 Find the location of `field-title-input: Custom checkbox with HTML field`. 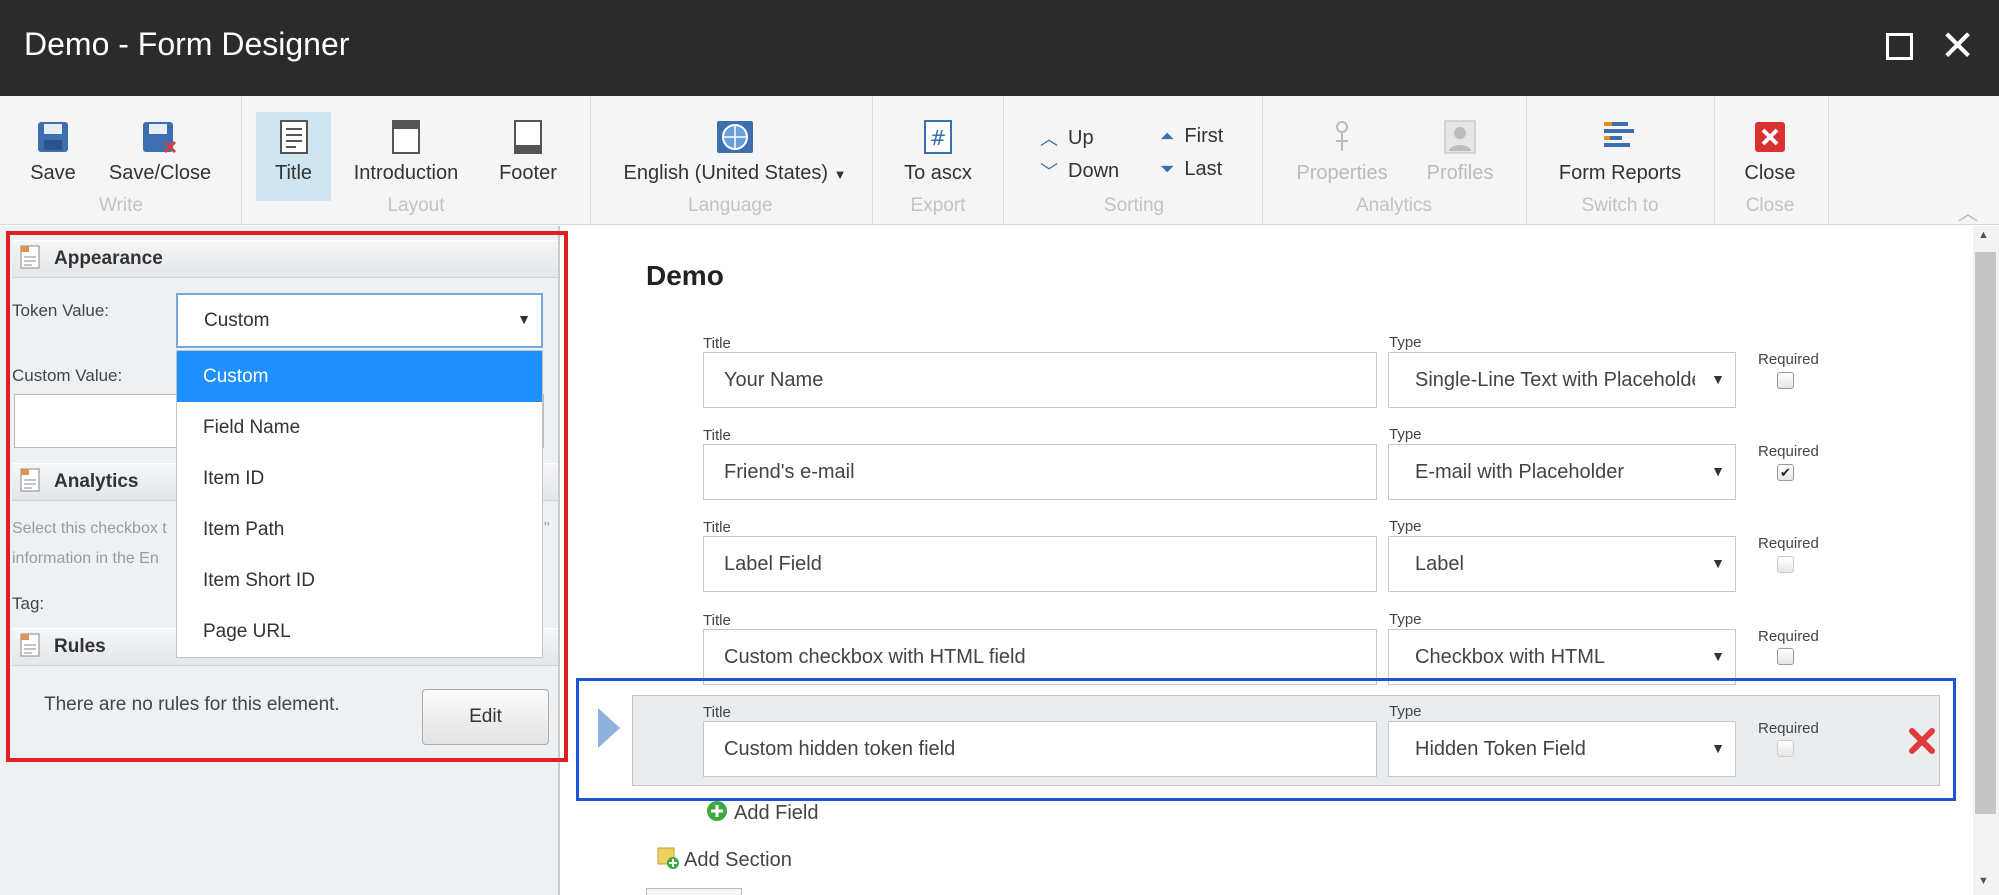

field-title-input: Custom checkbox with HTML field is located at coordinates (1040, 657).